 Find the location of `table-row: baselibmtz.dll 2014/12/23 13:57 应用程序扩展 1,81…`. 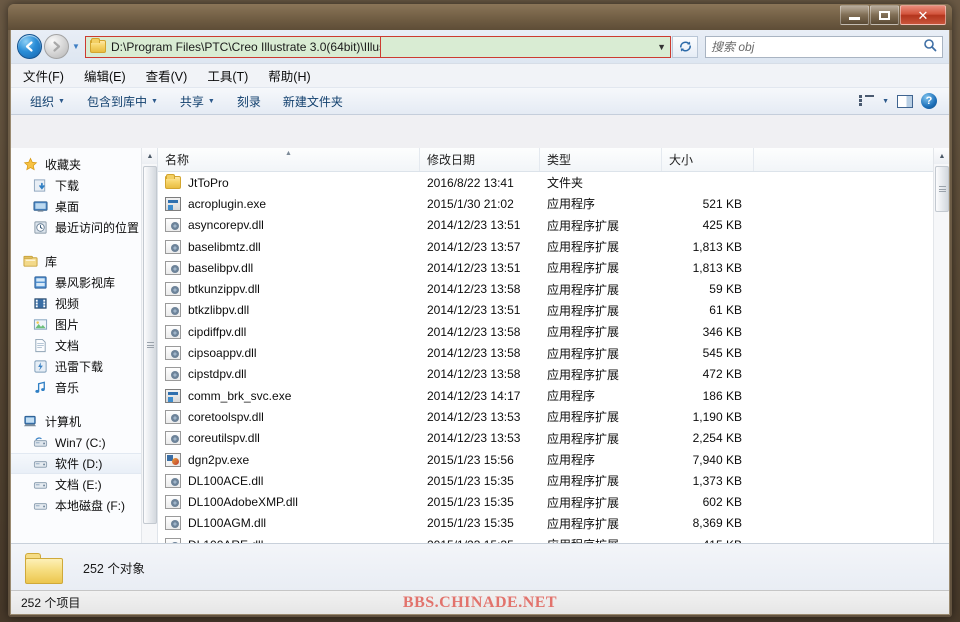

table-row: baselibmtz.dll 2014/12/23 13:57 应用程序扩展 1,81… is located at coordinates (545, 246).